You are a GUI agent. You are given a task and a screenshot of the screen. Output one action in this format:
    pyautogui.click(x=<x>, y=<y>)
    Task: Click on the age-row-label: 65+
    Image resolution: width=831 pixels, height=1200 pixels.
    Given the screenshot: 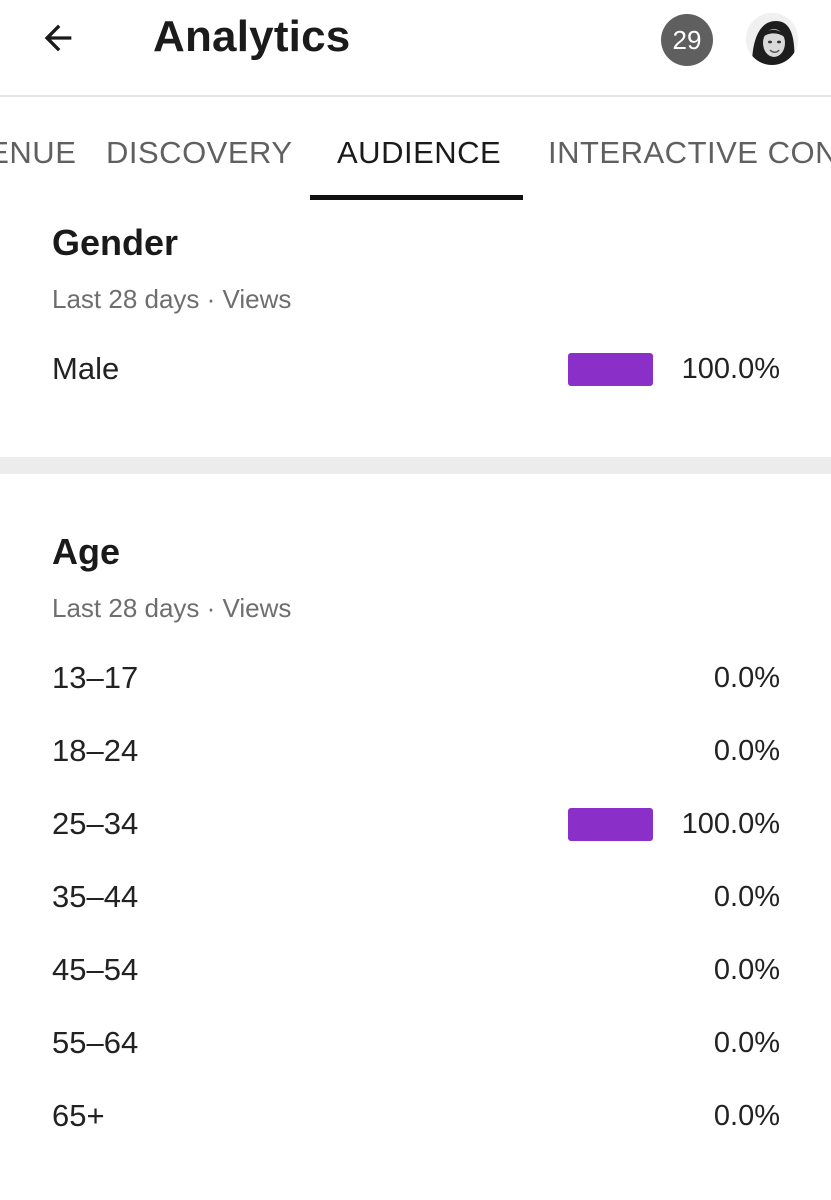 What is the action you would take?
    pyautogui.click(x=78, y=1115)
    